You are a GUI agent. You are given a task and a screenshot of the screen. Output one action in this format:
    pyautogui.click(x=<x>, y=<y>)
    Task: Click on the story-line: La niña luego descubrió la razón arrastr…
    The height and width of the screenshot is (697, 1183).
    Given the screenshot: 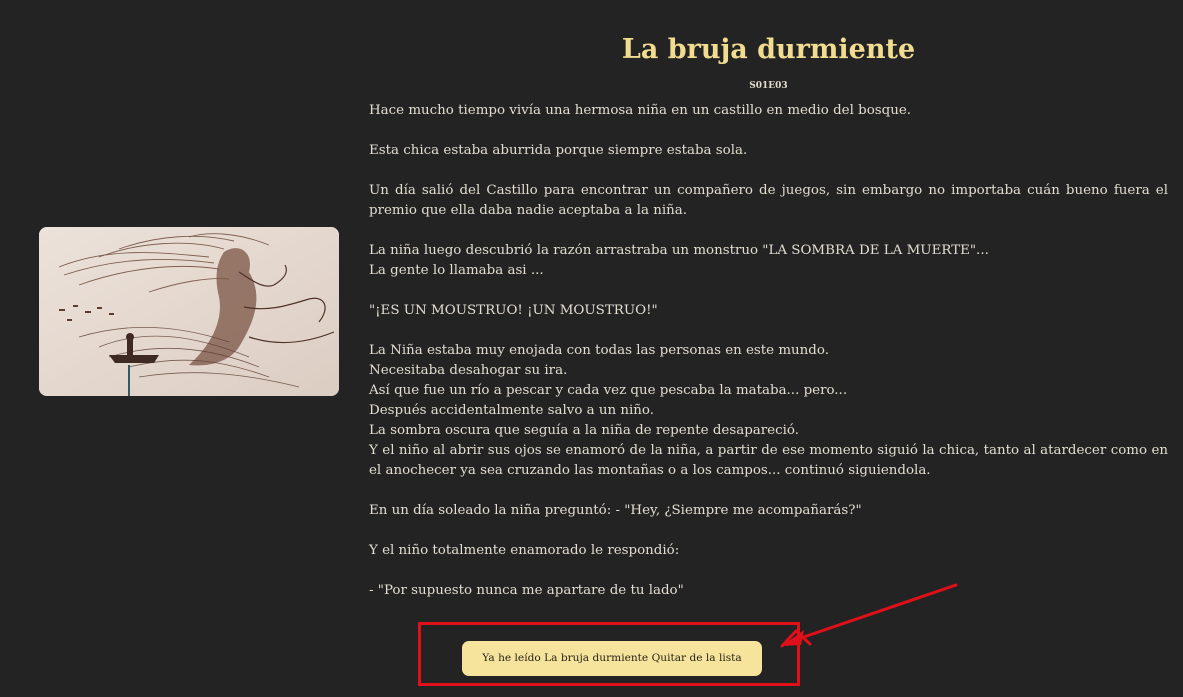 What is the action you would take?
    pyautogui.click(x=679, y=250)
    